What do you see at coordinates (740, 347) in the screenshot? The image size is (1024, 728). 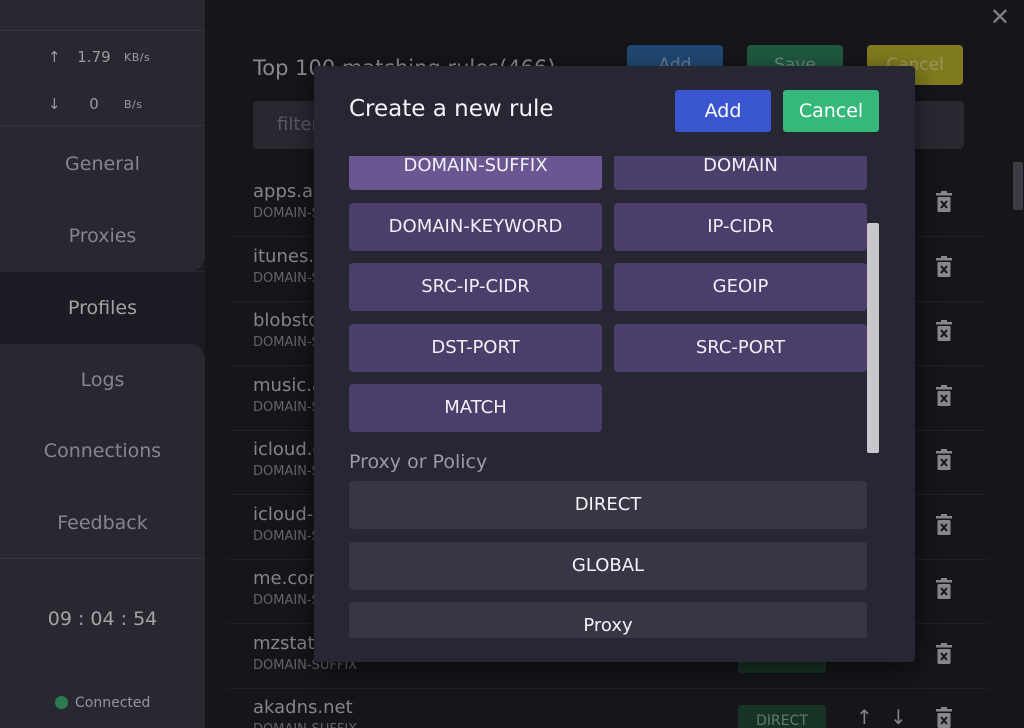 I see `rule-type-option-src-port: SRC-PORT` at bounding box center [740, 347].